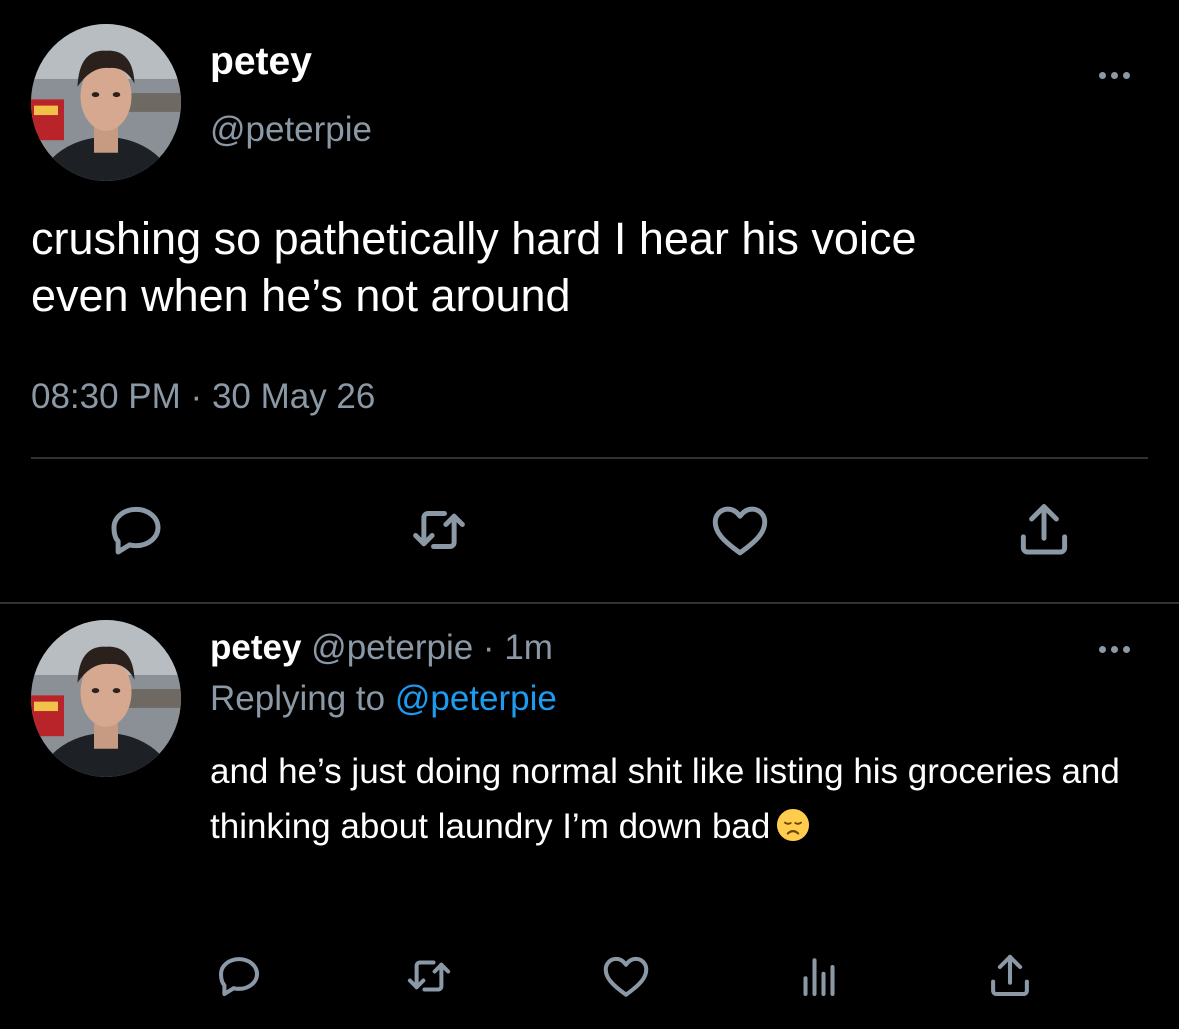  Describe the element at coordinates (293, 396) in the screenshot. I see `tweet-date: 30 May 26` at that location.